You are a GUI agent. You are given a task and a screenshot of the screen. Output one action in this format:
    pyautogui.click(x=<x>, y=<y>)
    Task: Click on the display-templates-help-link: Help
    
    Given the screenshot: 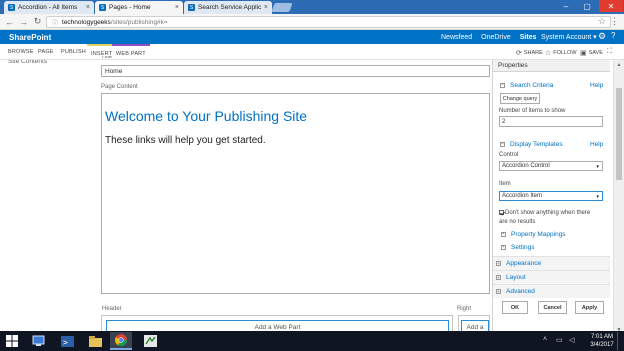 What is the action you would take?
    pyautogui.click(x=596, y=144)
    